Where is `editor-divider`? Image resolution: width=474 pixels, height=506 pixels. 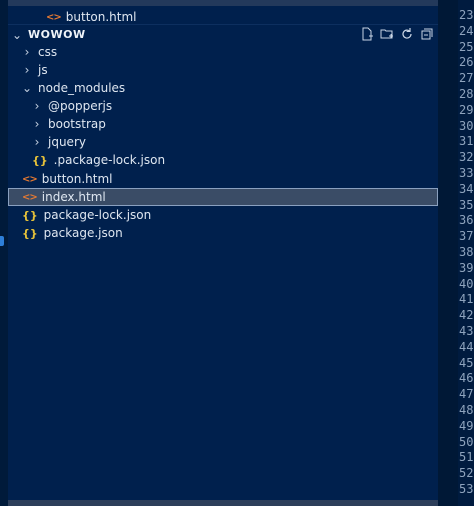
editor-divider is located at coordinates (448, 253).